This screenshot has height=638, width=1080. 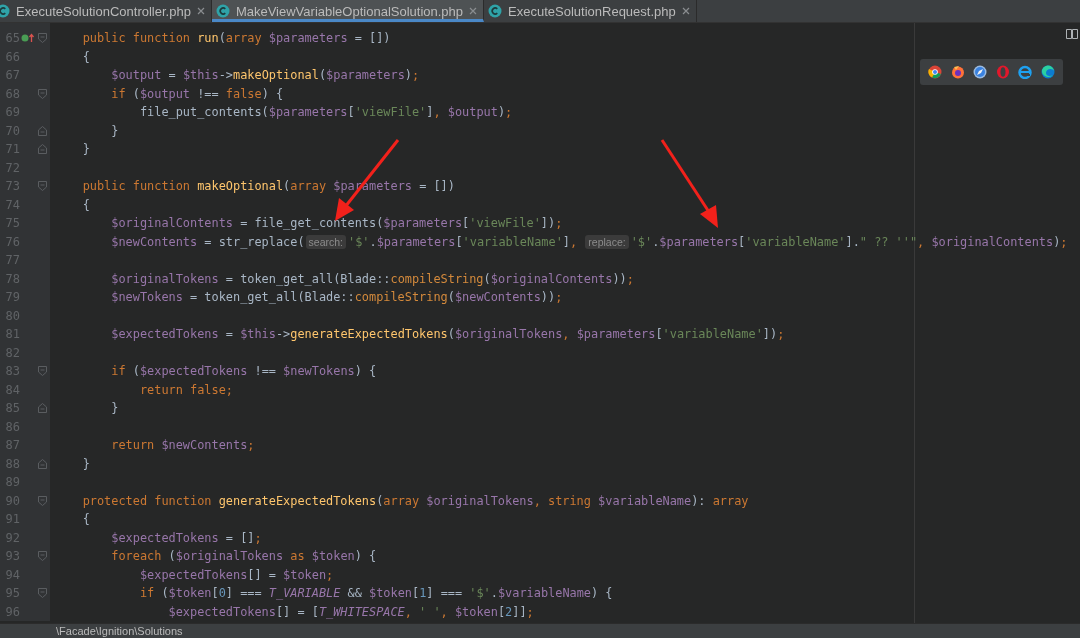 I want to click on code-text: $expectedTokens = [];, so click(x=186, y=537).